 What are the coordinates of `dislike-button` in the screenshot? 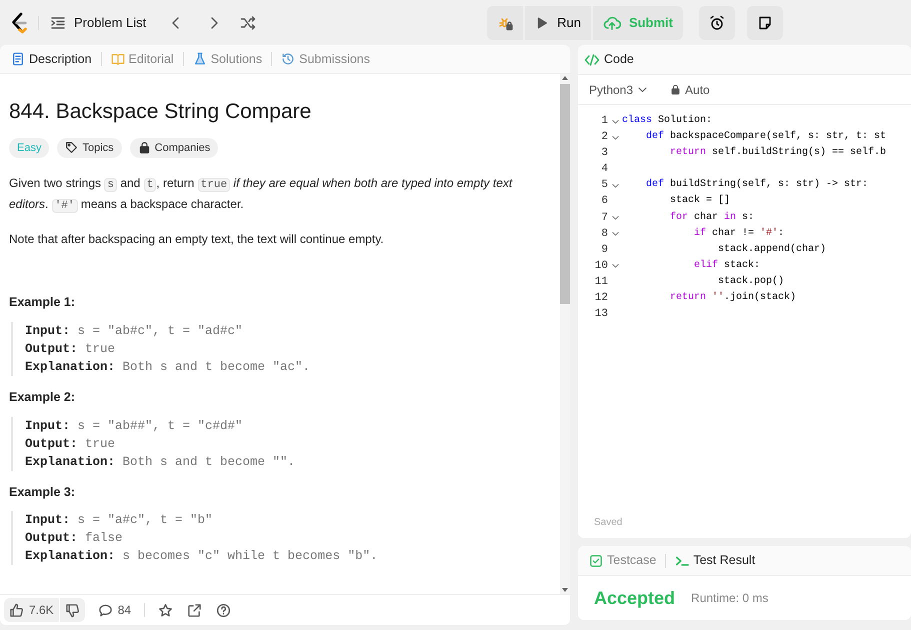 It's located at (72, 610).